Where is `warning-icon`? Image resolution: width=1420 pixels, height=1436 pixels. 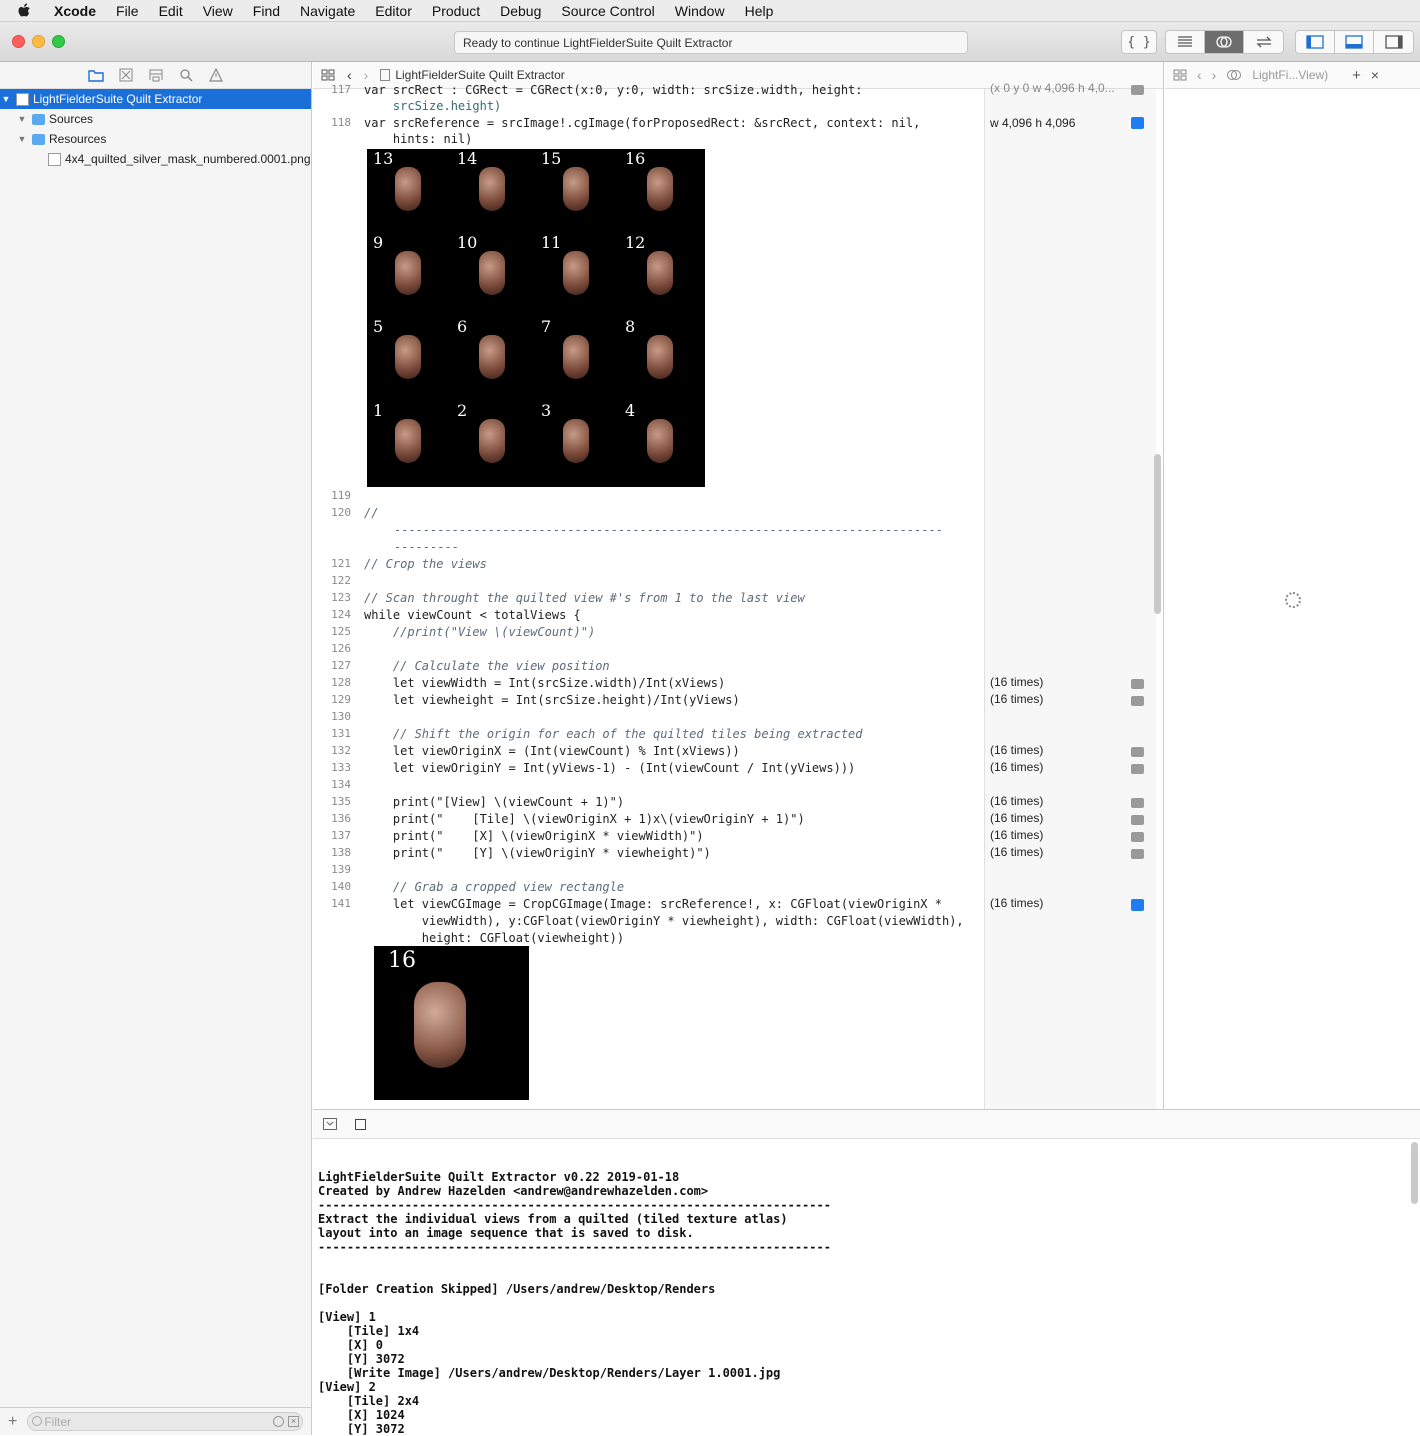 warning-icon is located at coordinates (216, 75).